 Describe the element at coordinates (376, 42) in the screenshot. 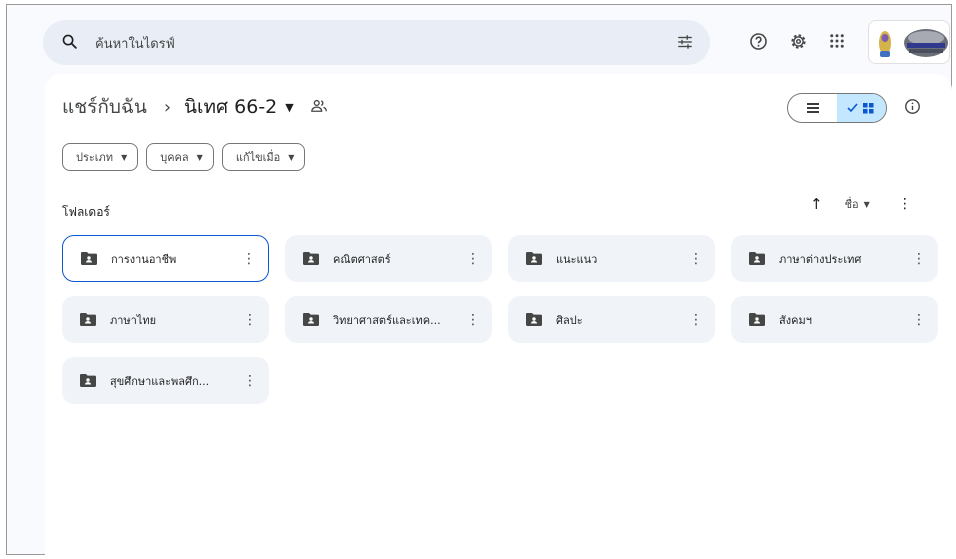

I see `search-bar: ค้นหาในไดรฟ์` at that location.